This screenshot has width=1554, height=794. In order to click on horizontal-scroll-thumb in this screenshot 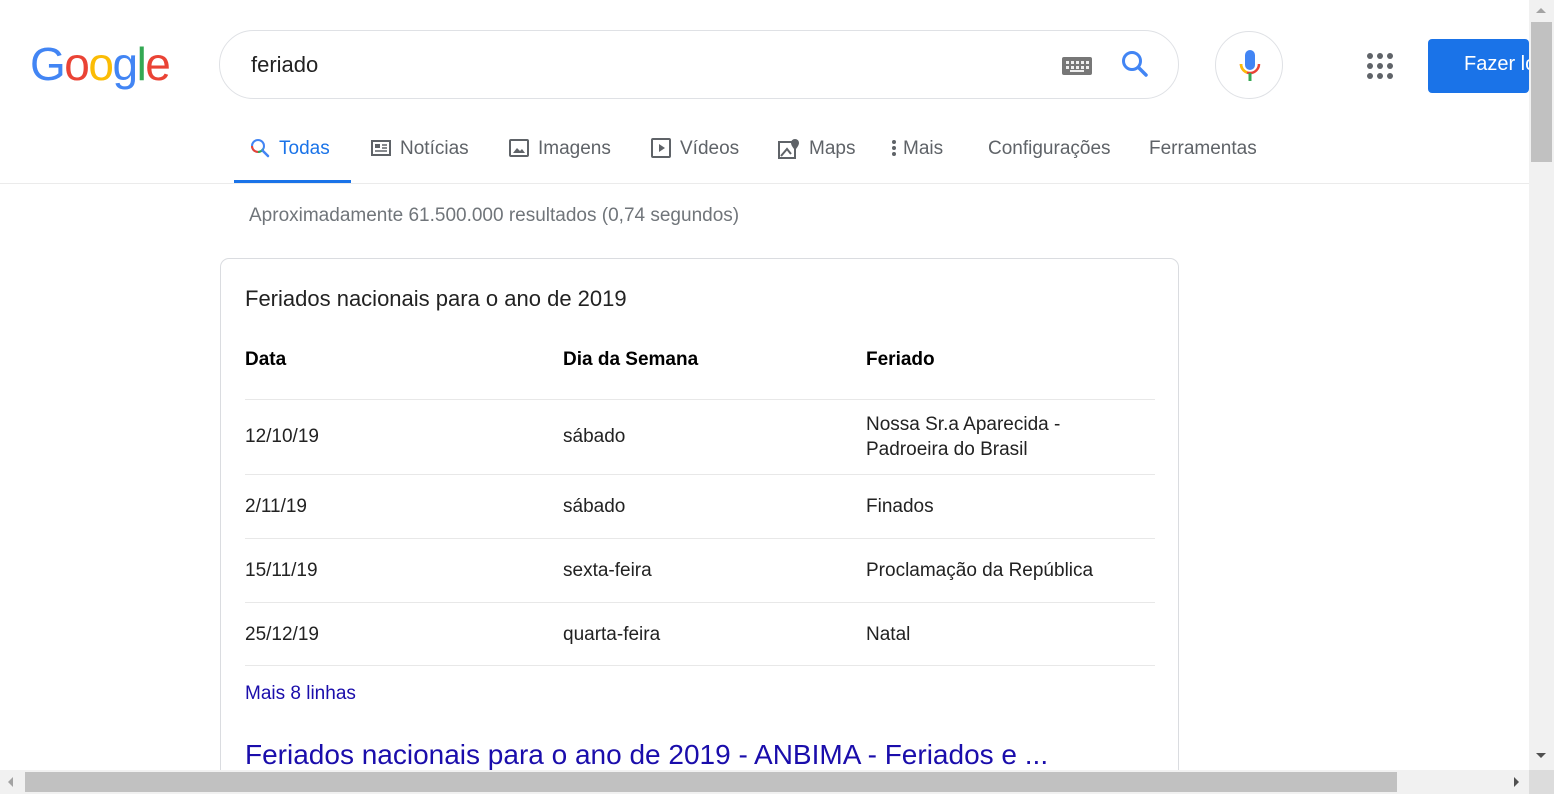, I will do `click(711, 782)`.